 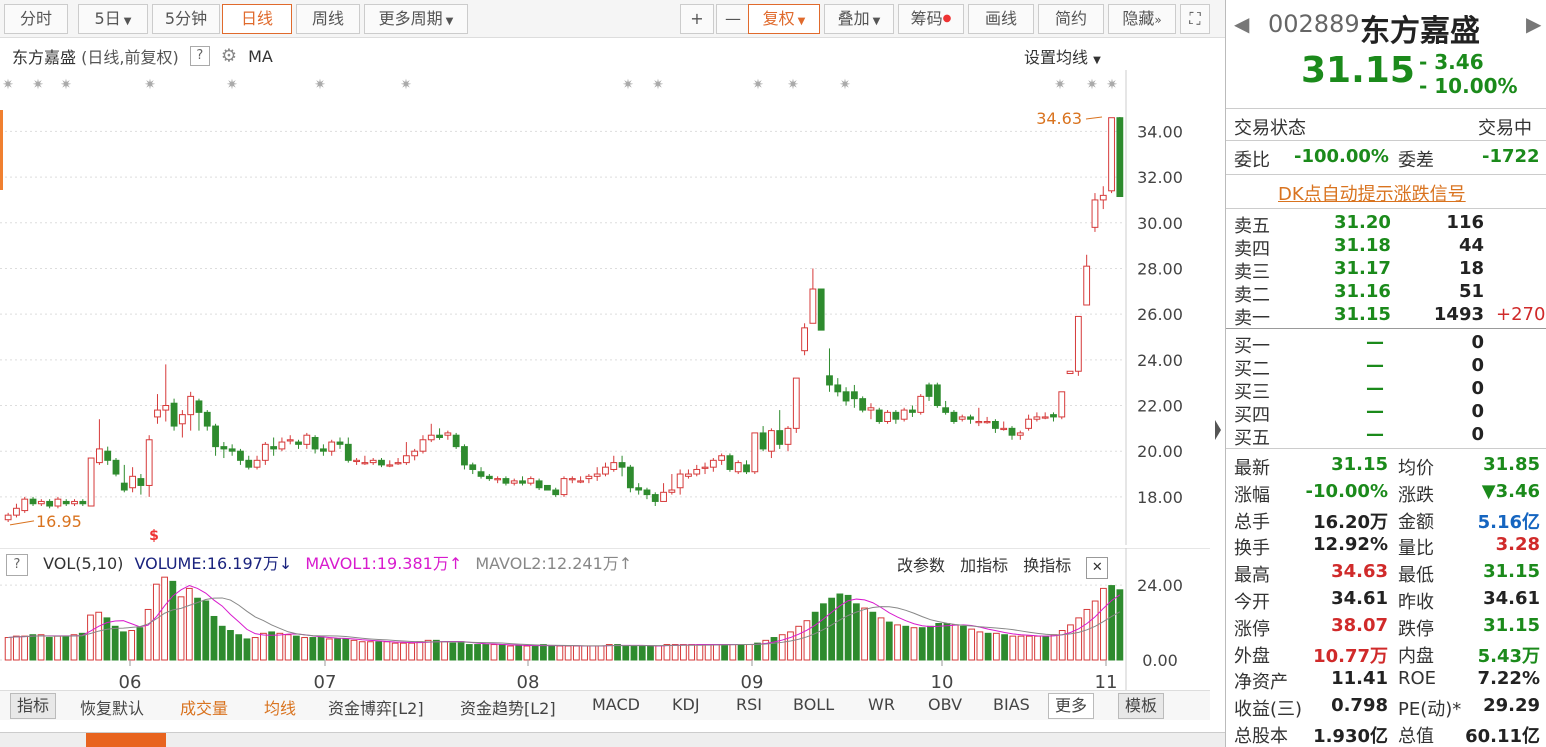 I want to click on ask-volume: 44, so click(x=1471, y=245).